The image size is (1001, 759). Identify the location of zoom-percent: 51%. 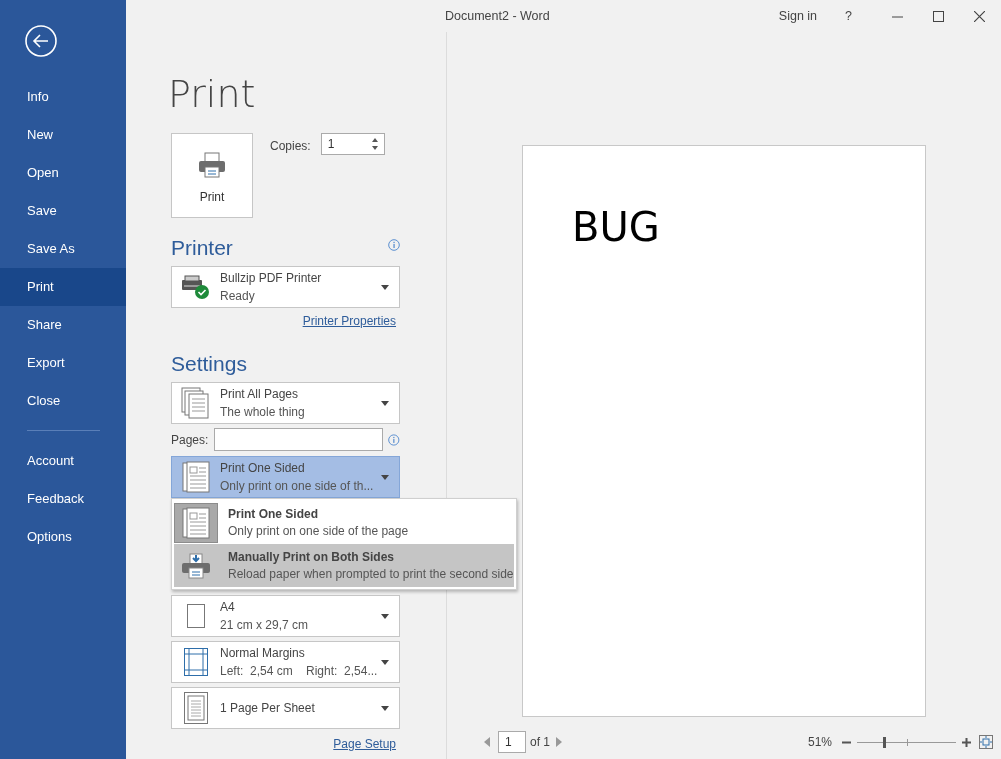
(819, 742).